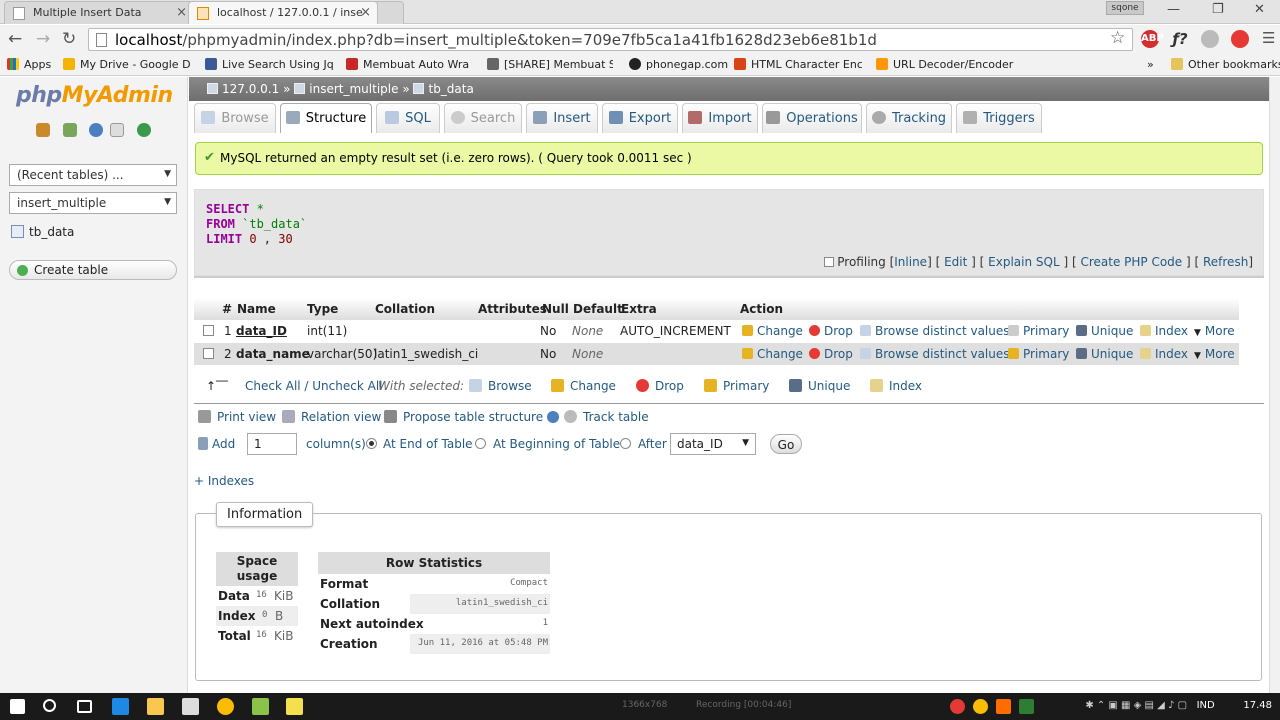 This screenshot has width=1280, height=720. I want to click on at-beginning-radio, so click(480, 443).